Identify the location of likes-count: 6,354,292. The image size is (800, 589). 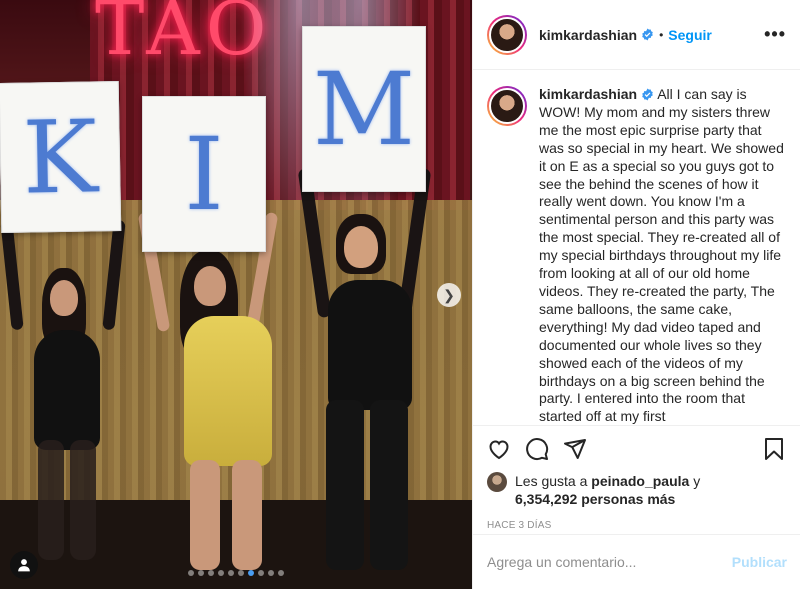
(546, 499).